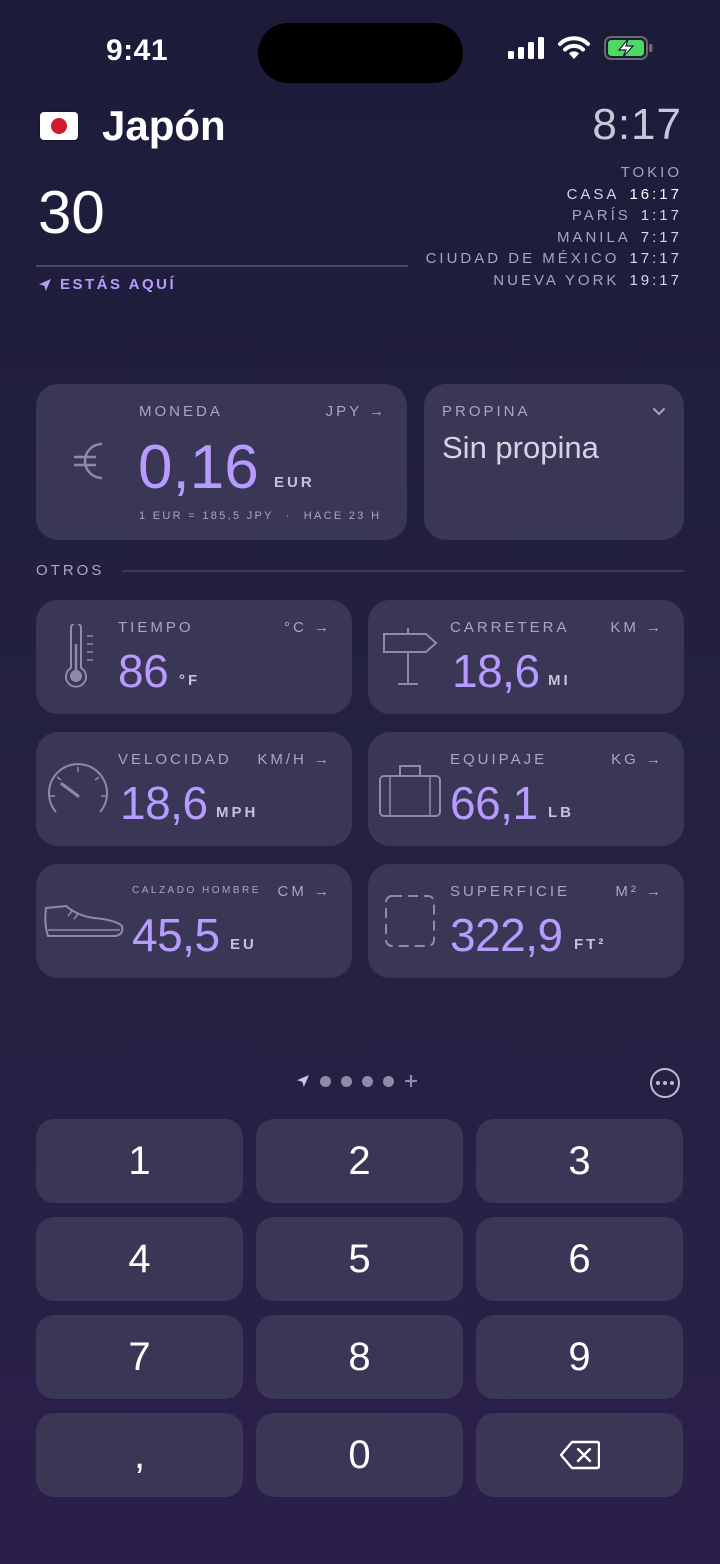 Image resolution: width=720 pixels, height=1564 pixels. What do you see at coordinates (651, 172) in the screenshot?
I see `city-name: TOKIO` at bounding box center [651, 172].